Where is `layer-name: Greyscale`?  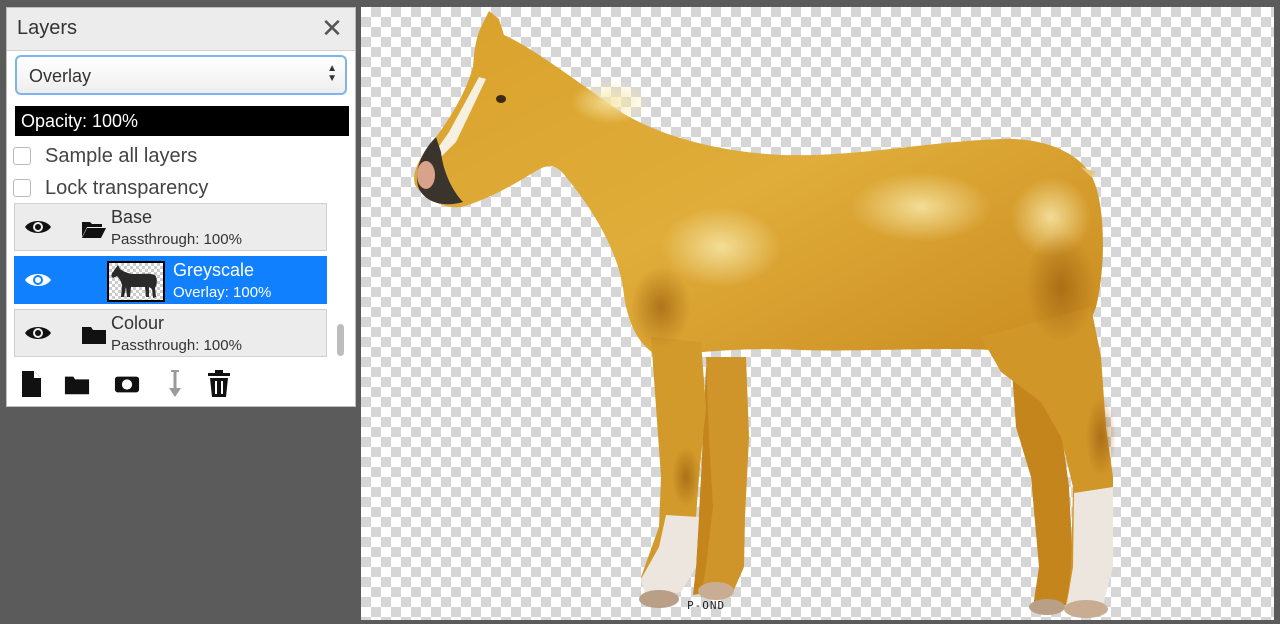
layer-name: Greyscale is located at coordinates (214, 270).